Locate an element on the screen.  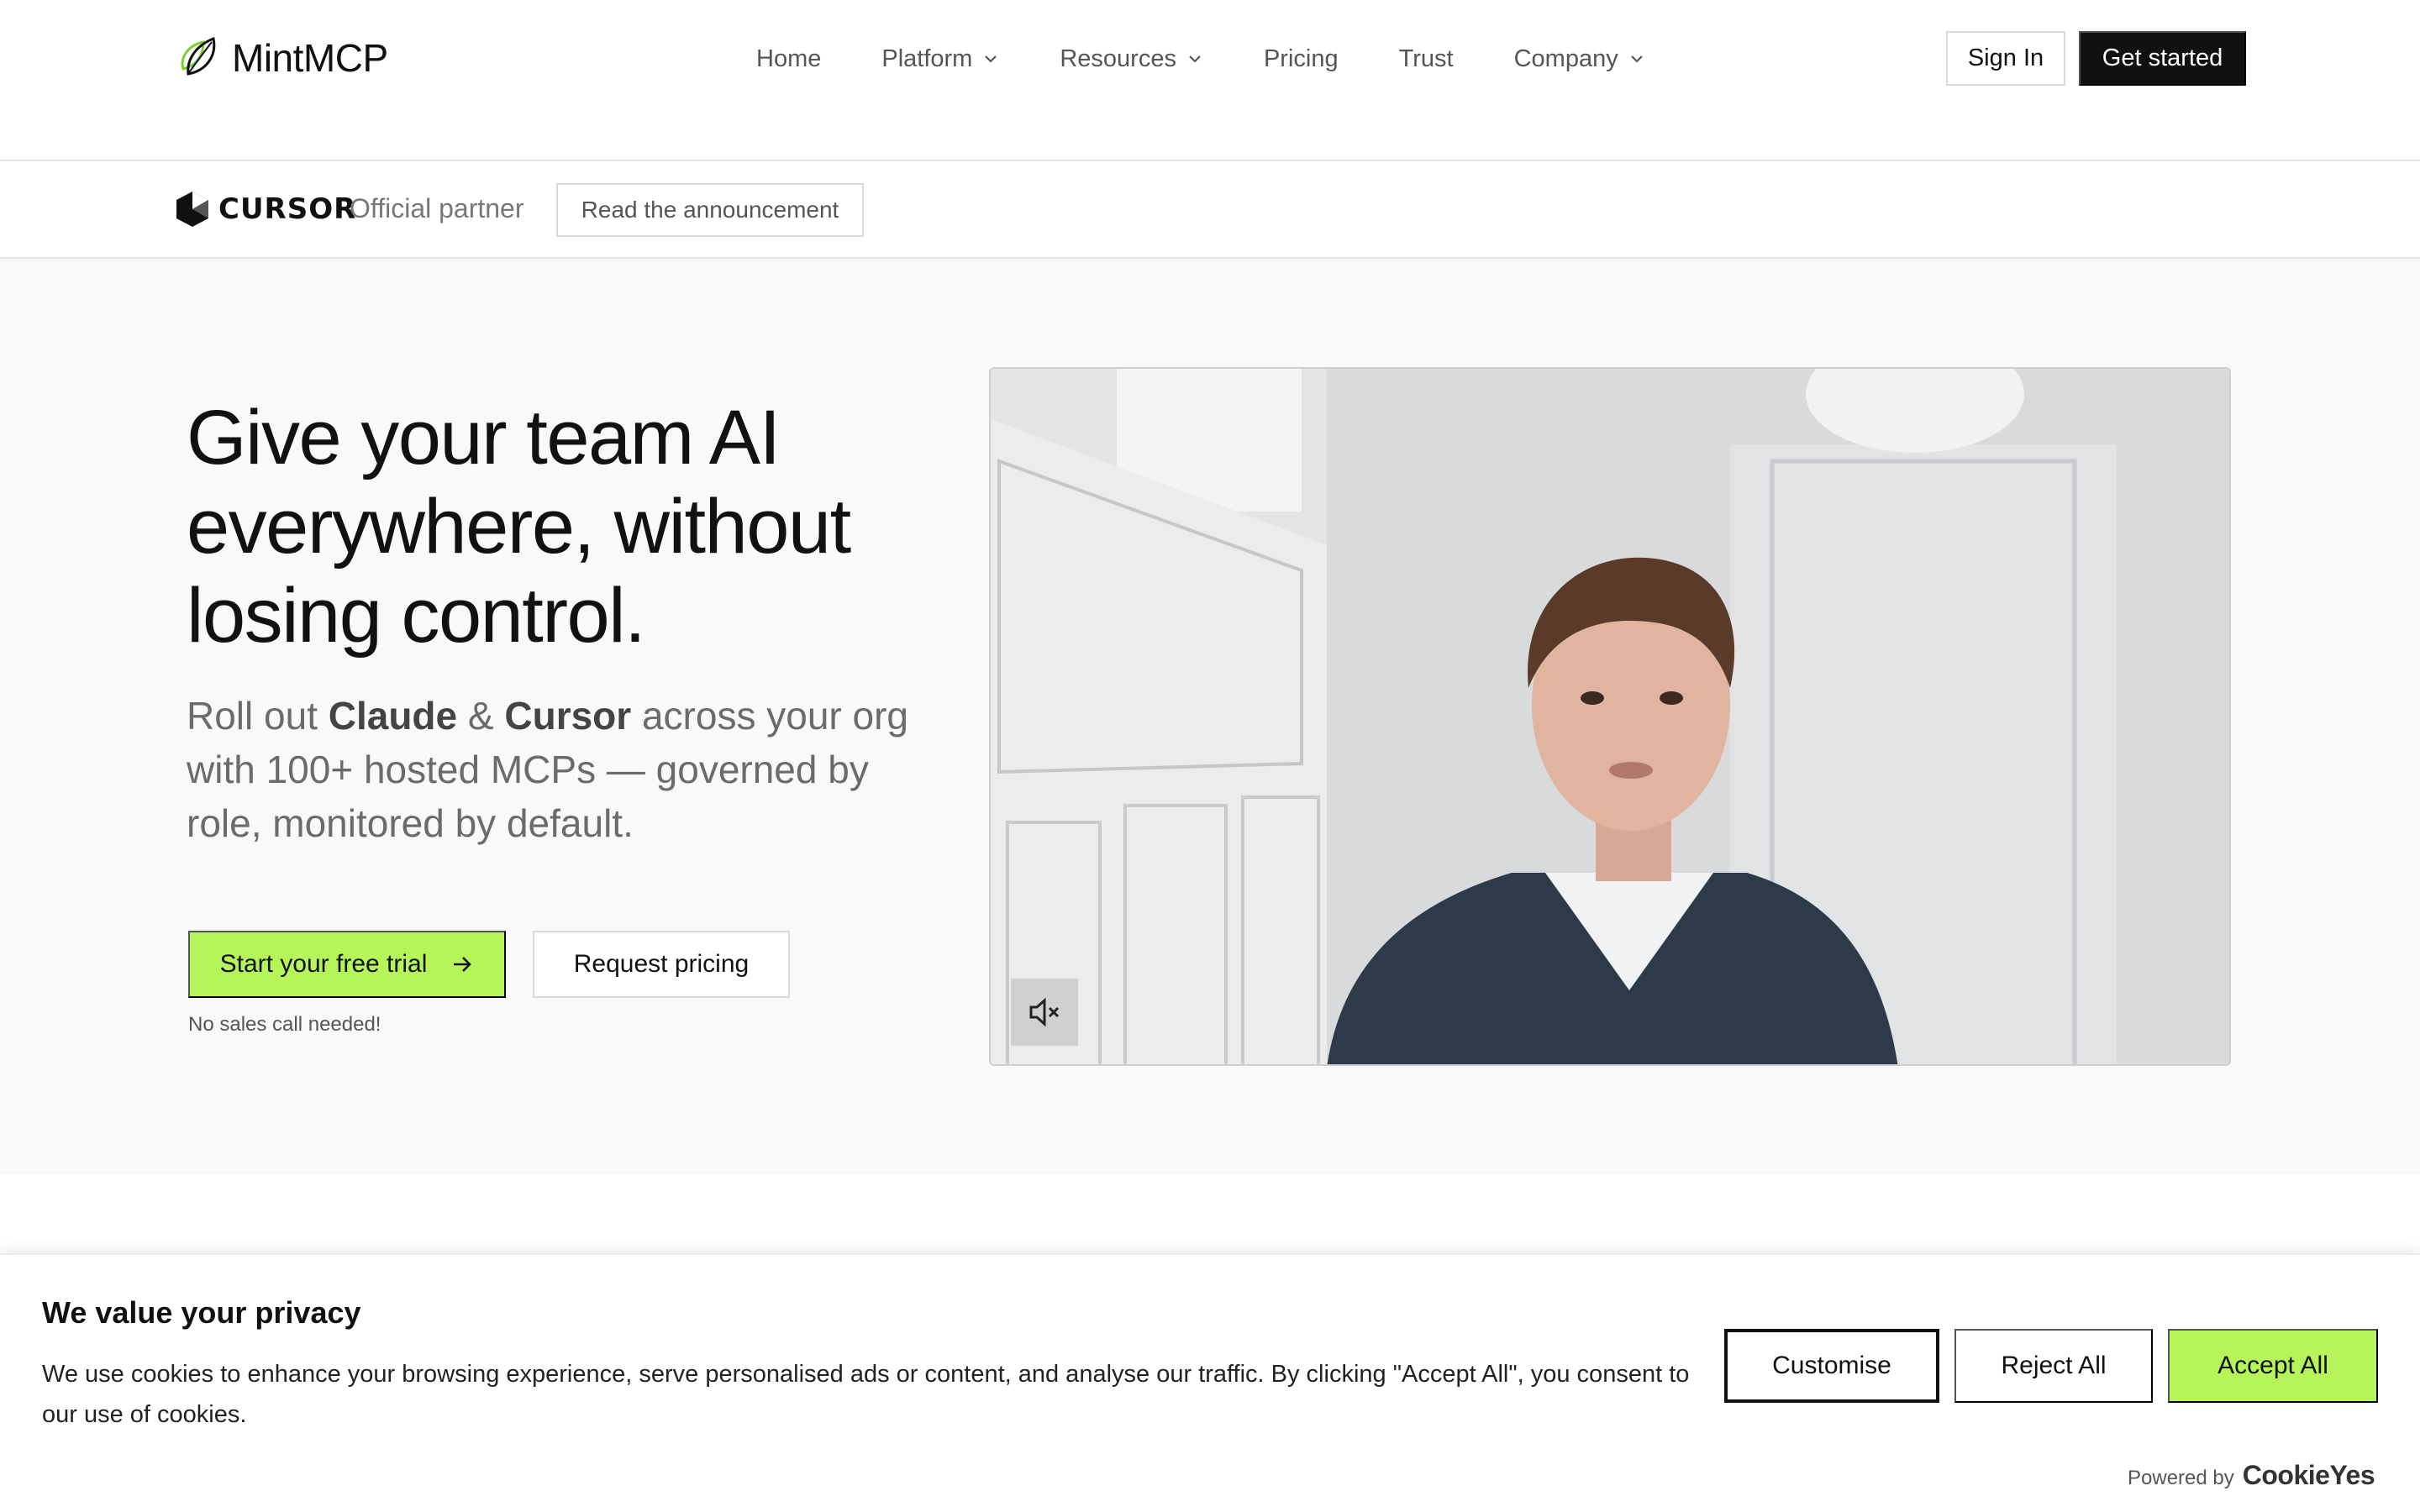
nav-platform: Platform is located at coordinates (940, 59).